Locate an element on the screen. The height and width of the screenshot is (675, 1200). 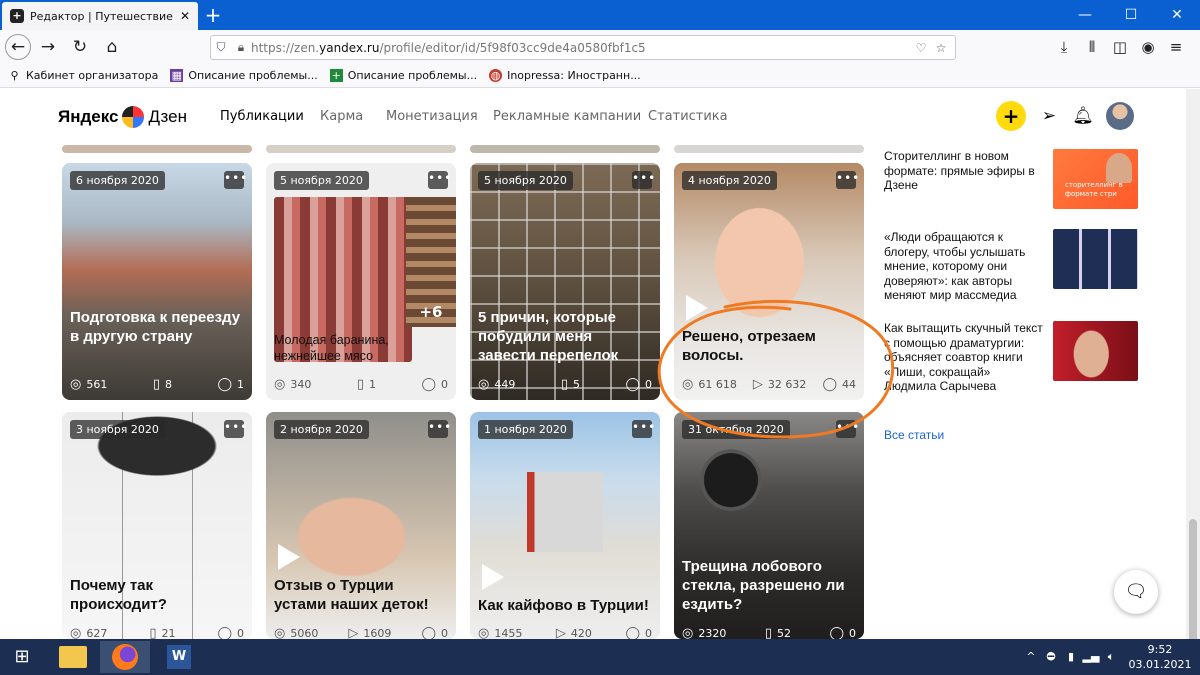
bookmark-star-icon: ☆ is located at coordinates (941, 48).